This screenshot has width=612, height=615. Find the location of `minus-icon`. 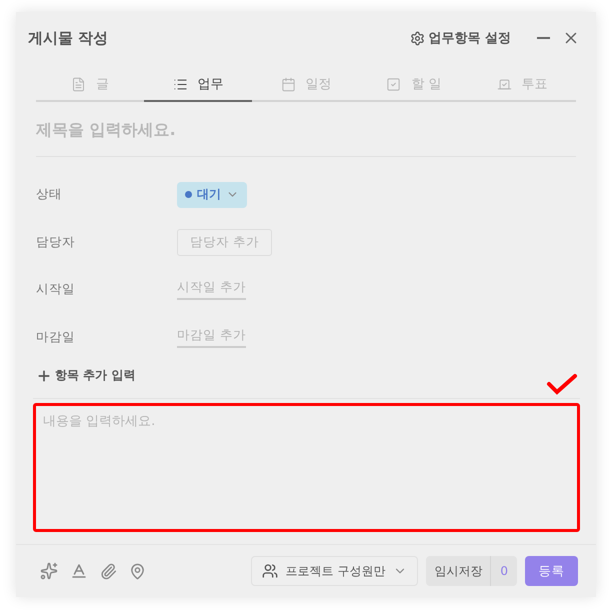

minus-icon is located at coordinates (543, 38).